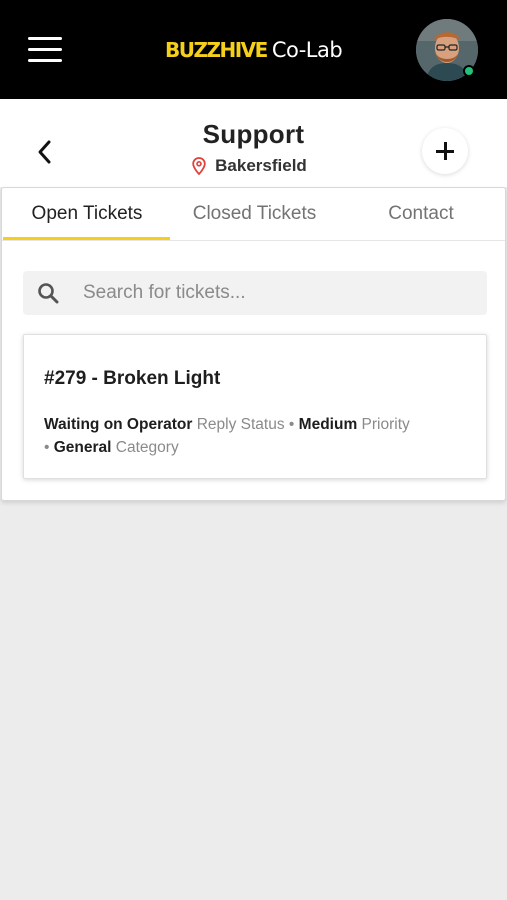 The image size is (507, 900). What do you see at coordinates (278, 293) in the screenshot?
I see `search-input` at bounding box center [278, 293].